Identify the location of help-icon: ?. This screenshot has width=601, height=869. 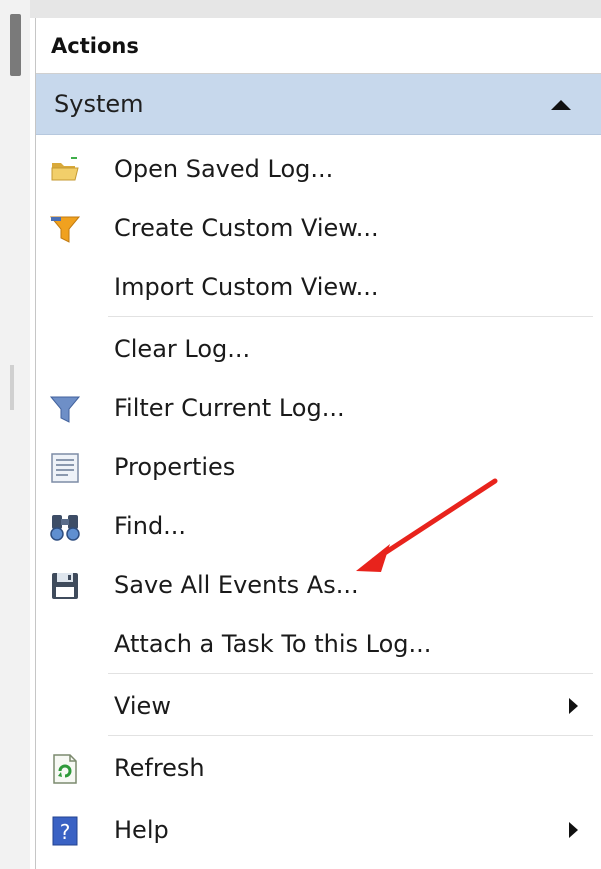
(65, 831).